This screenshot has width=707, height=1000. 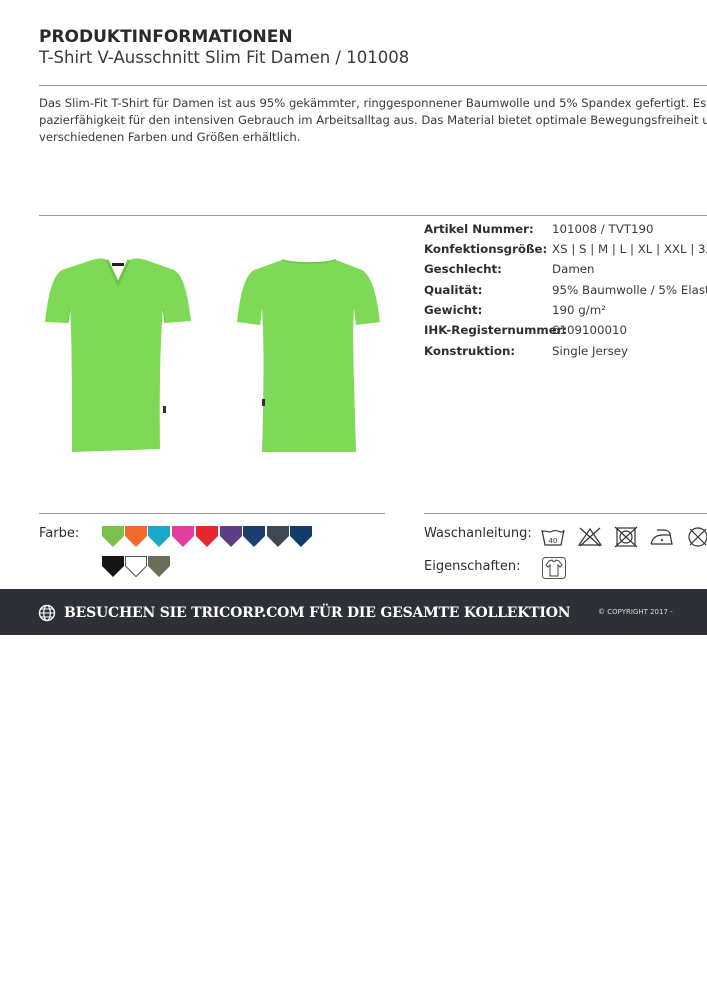 What do you see at coordinates (472, 566) in the screenshot?
I see `properties-label: Eigenschaften:` at bounding box center [472, 566].